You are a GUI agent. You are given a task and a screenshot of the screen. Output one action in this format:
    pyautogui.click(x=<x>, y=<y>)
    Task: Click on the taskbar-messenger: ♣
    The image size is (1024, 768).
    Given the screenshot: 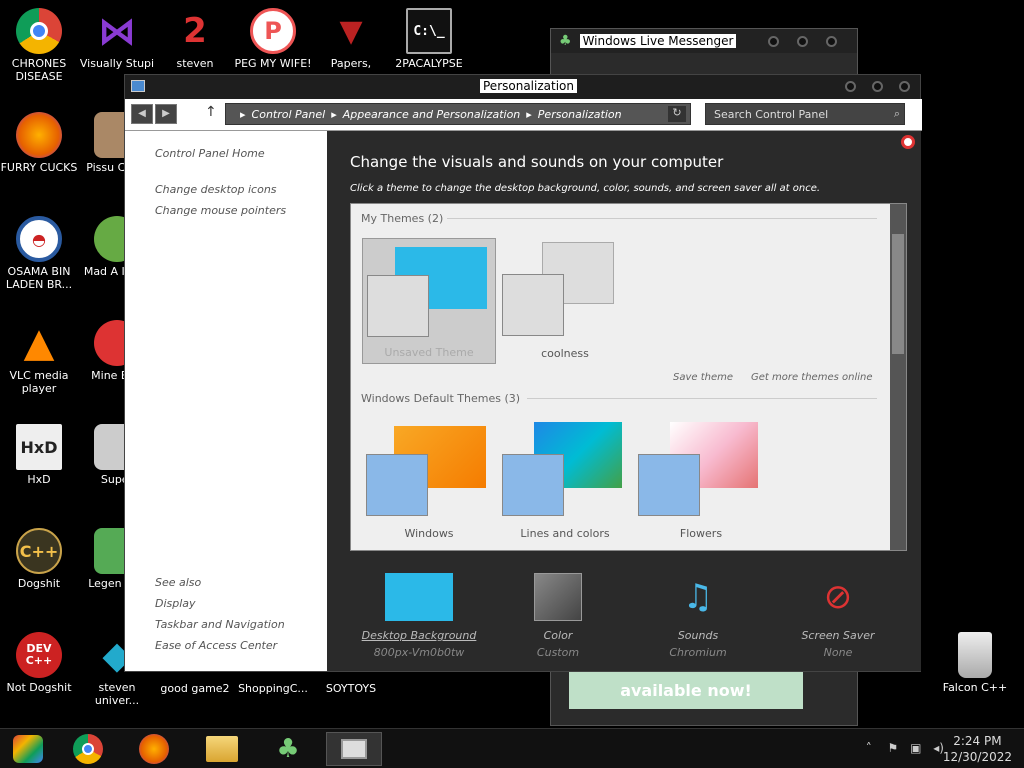 What is the action you would take?
    pyautogui.click(x=288, y=749)
    